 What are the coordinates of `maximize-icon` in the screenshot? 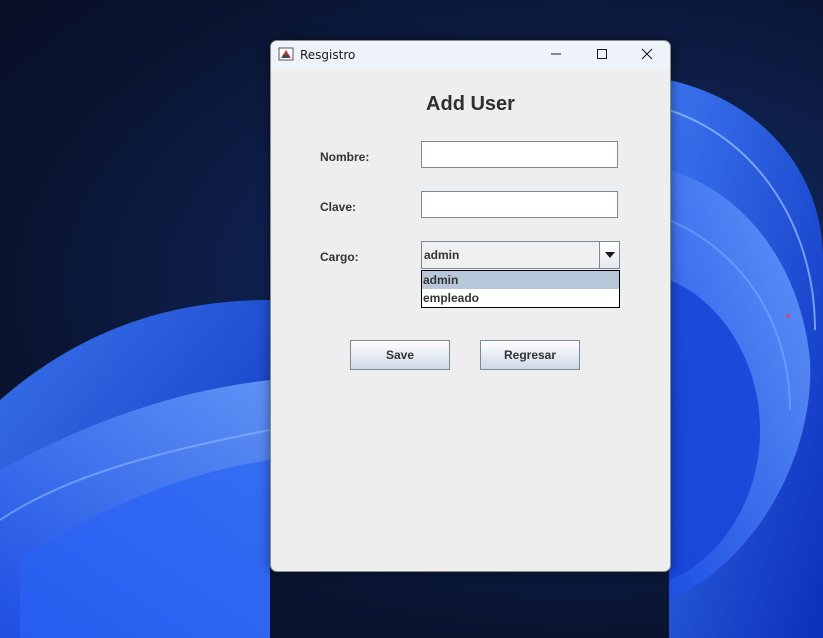 It's located at (602, 56).